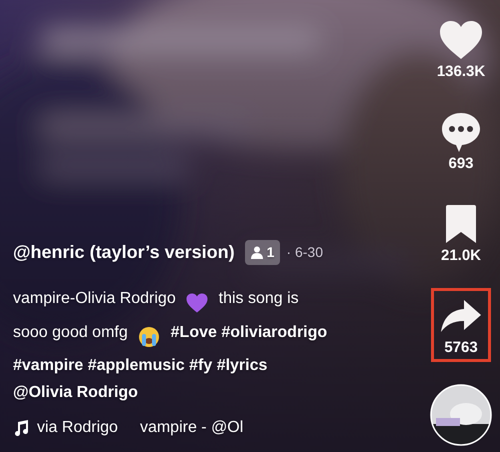 This screenshot has height=452, width=500. Describe the element at coordinates (21, 428) in the screenshot. I see `music-note-icon` at that location.